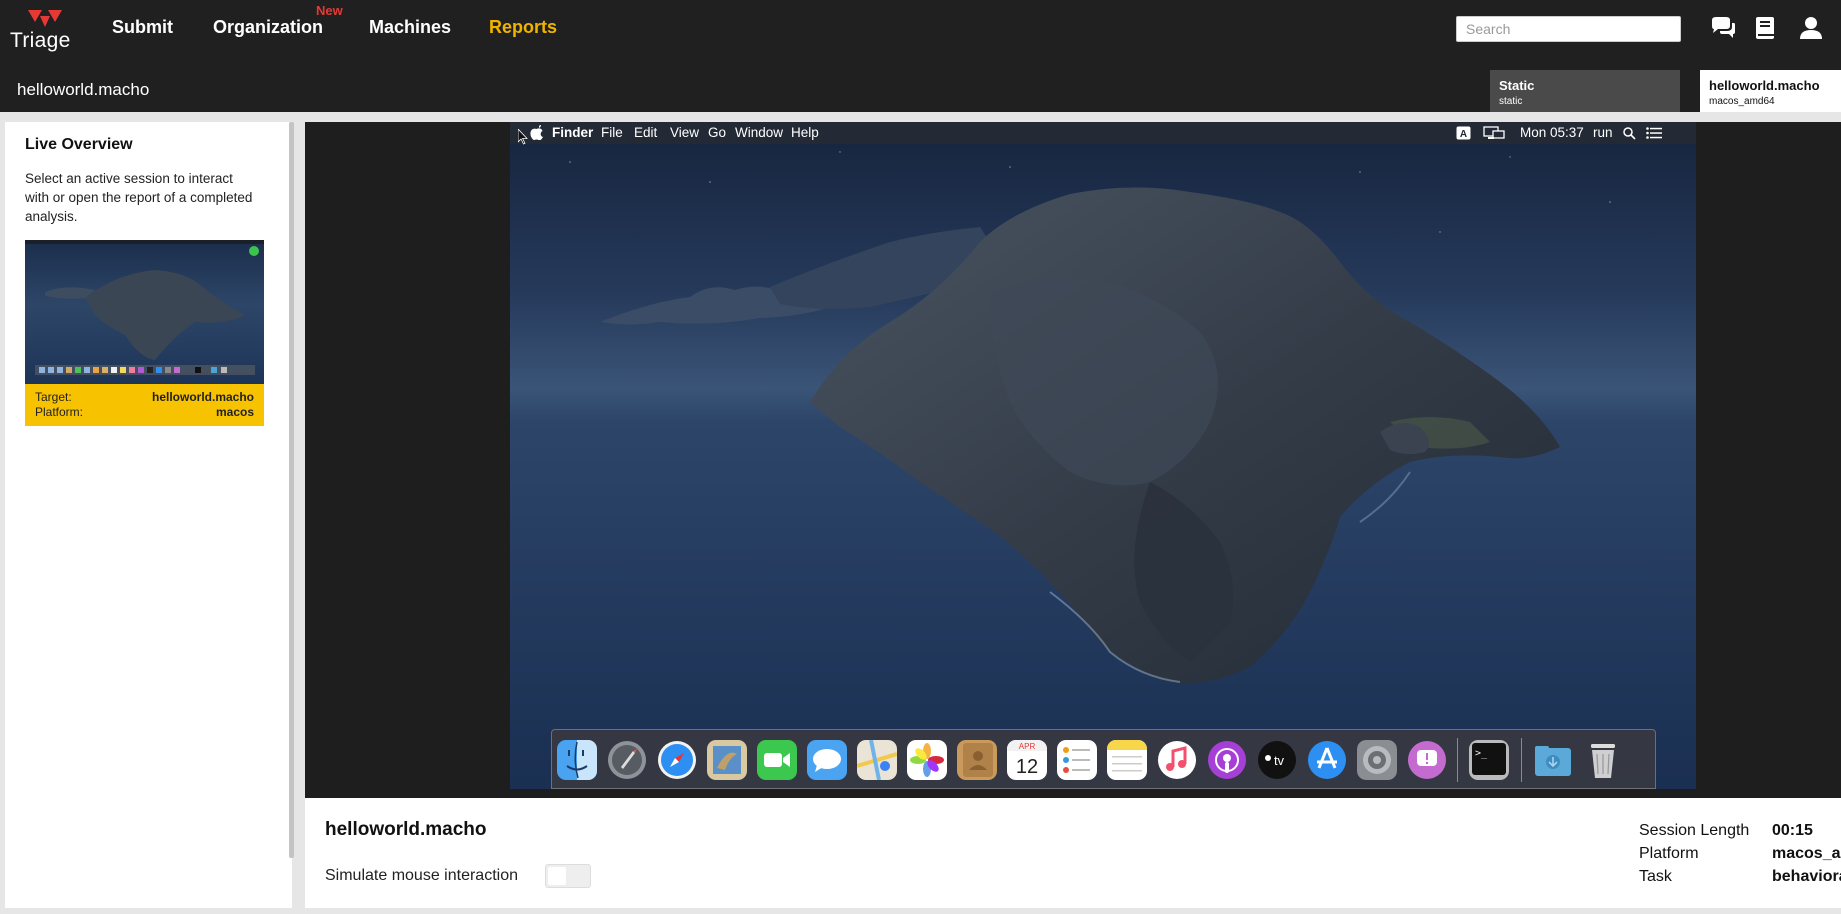 This screenshot has width=1841, height=914. What do you see at coordinates (421, 875) in the screenshot?
I see `simulate-mouse-label: Simulate mouse interaction` at bounding box center [421, 875].